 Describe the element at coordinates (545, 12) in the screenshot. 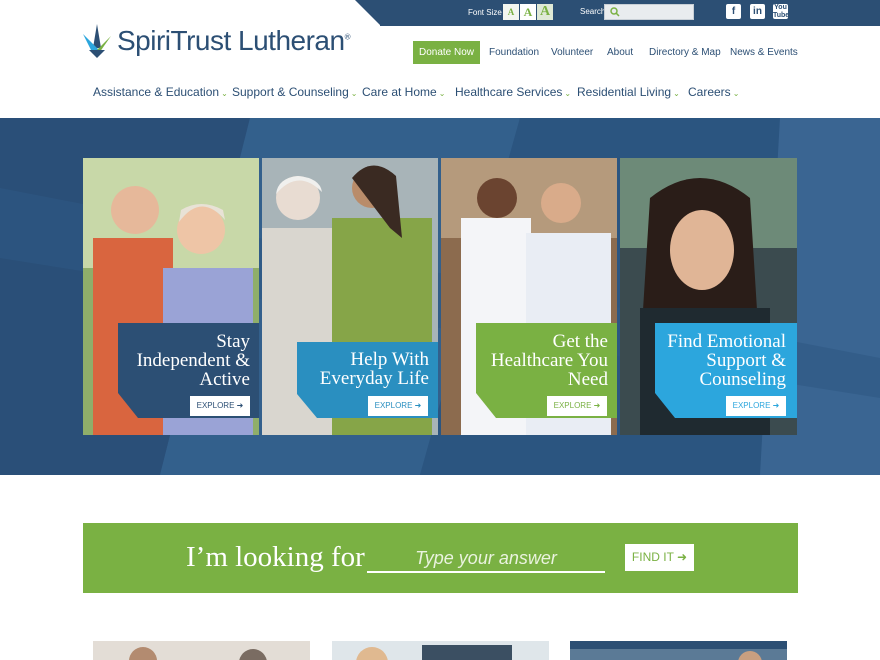

I see `font-size-large-button: A` at that location.